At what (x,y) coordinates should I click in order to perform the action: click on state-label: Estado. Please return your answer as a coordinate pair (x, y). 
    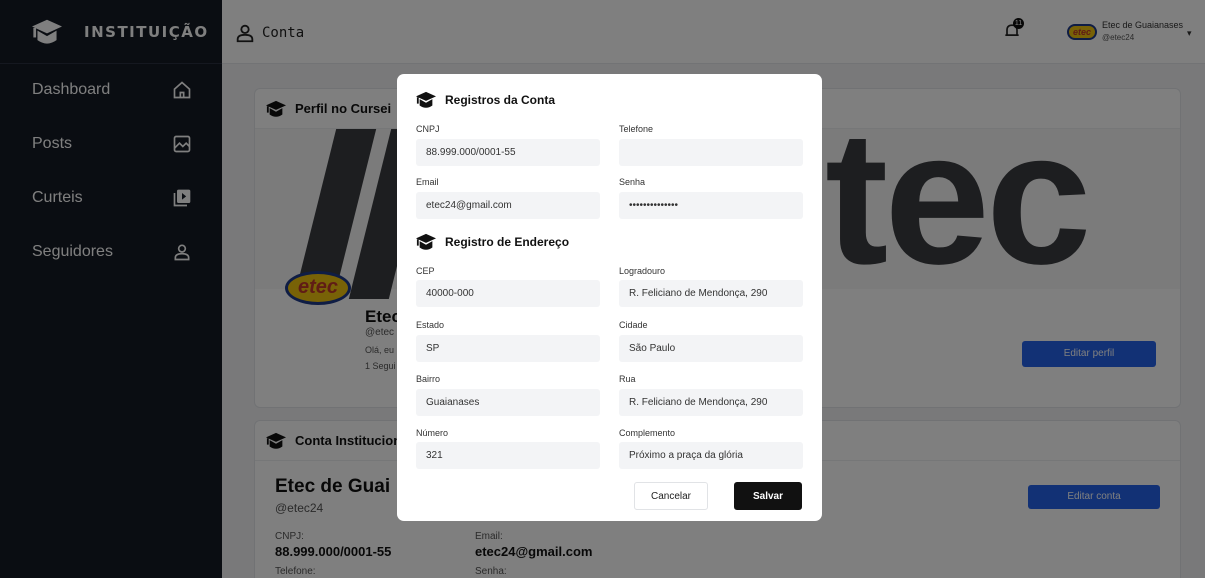
    Looking at the image, I should click on (430, 325).